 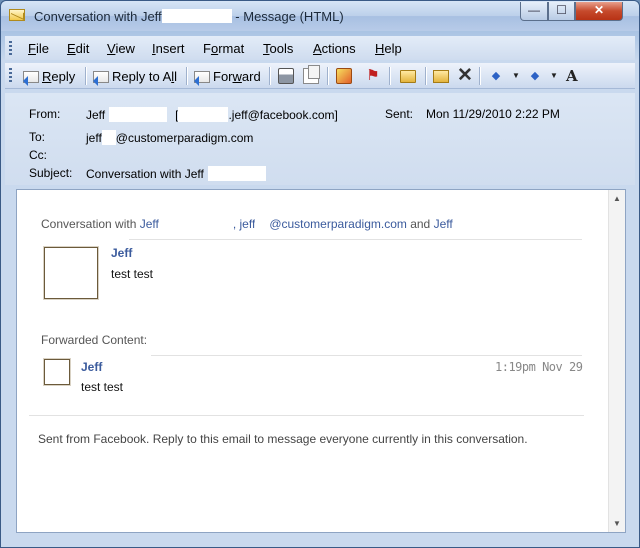 What do you see at coordinates (38, 48) in the screenshot?
I see `menu-file: File` at bounding box center [38, 48].